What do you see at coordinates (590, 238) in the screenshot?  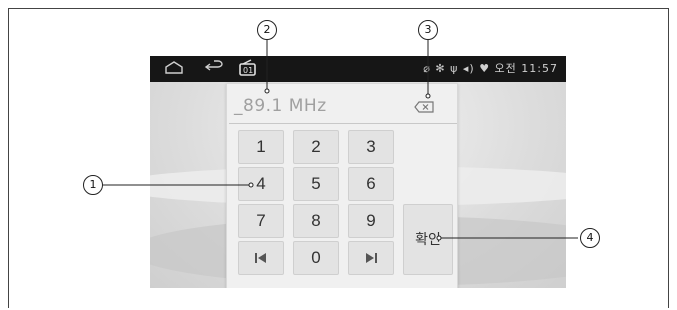 I see `callout-4: 4` at bounding box center [590, 238].